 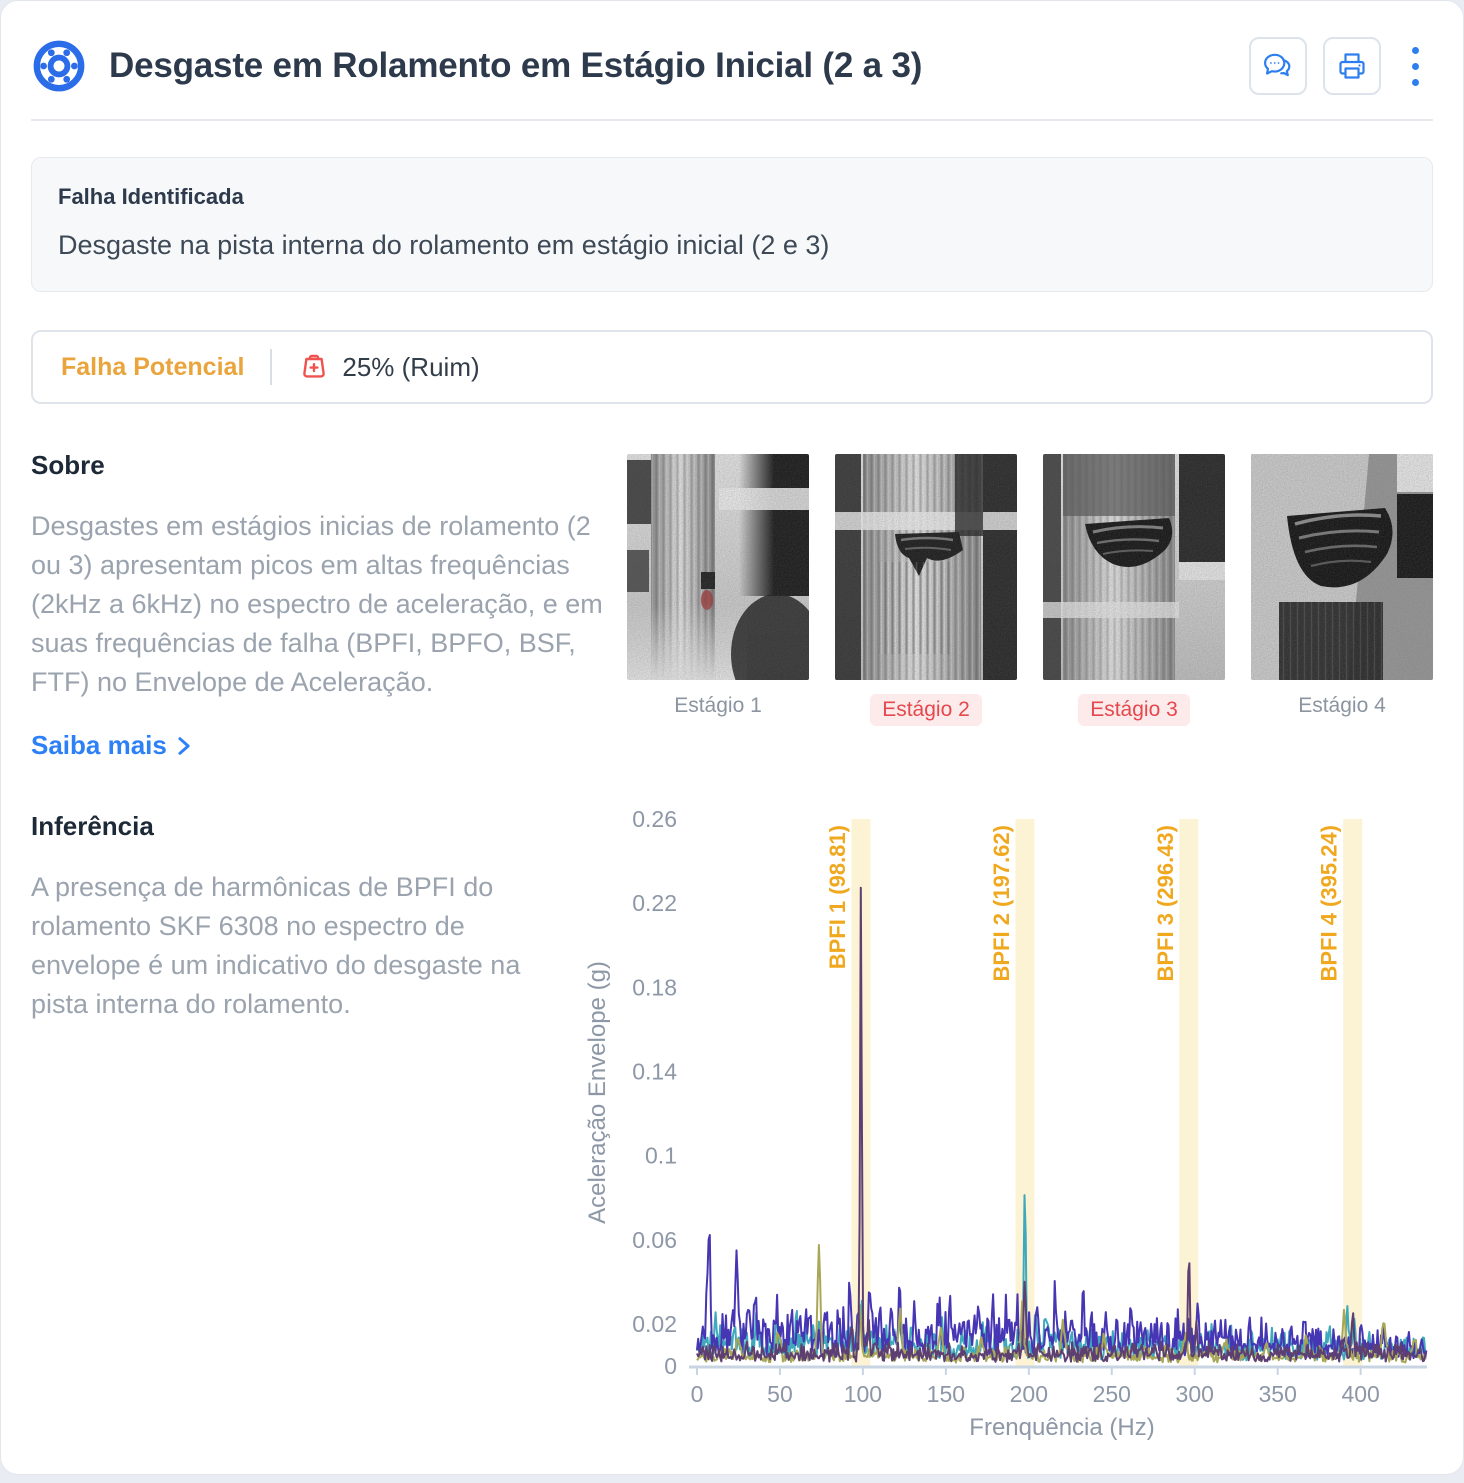 What do you see at coordinates (780, 1394) in the screenshot?
I see `x-tick-label: 50` at bounding box center [780, 1394].